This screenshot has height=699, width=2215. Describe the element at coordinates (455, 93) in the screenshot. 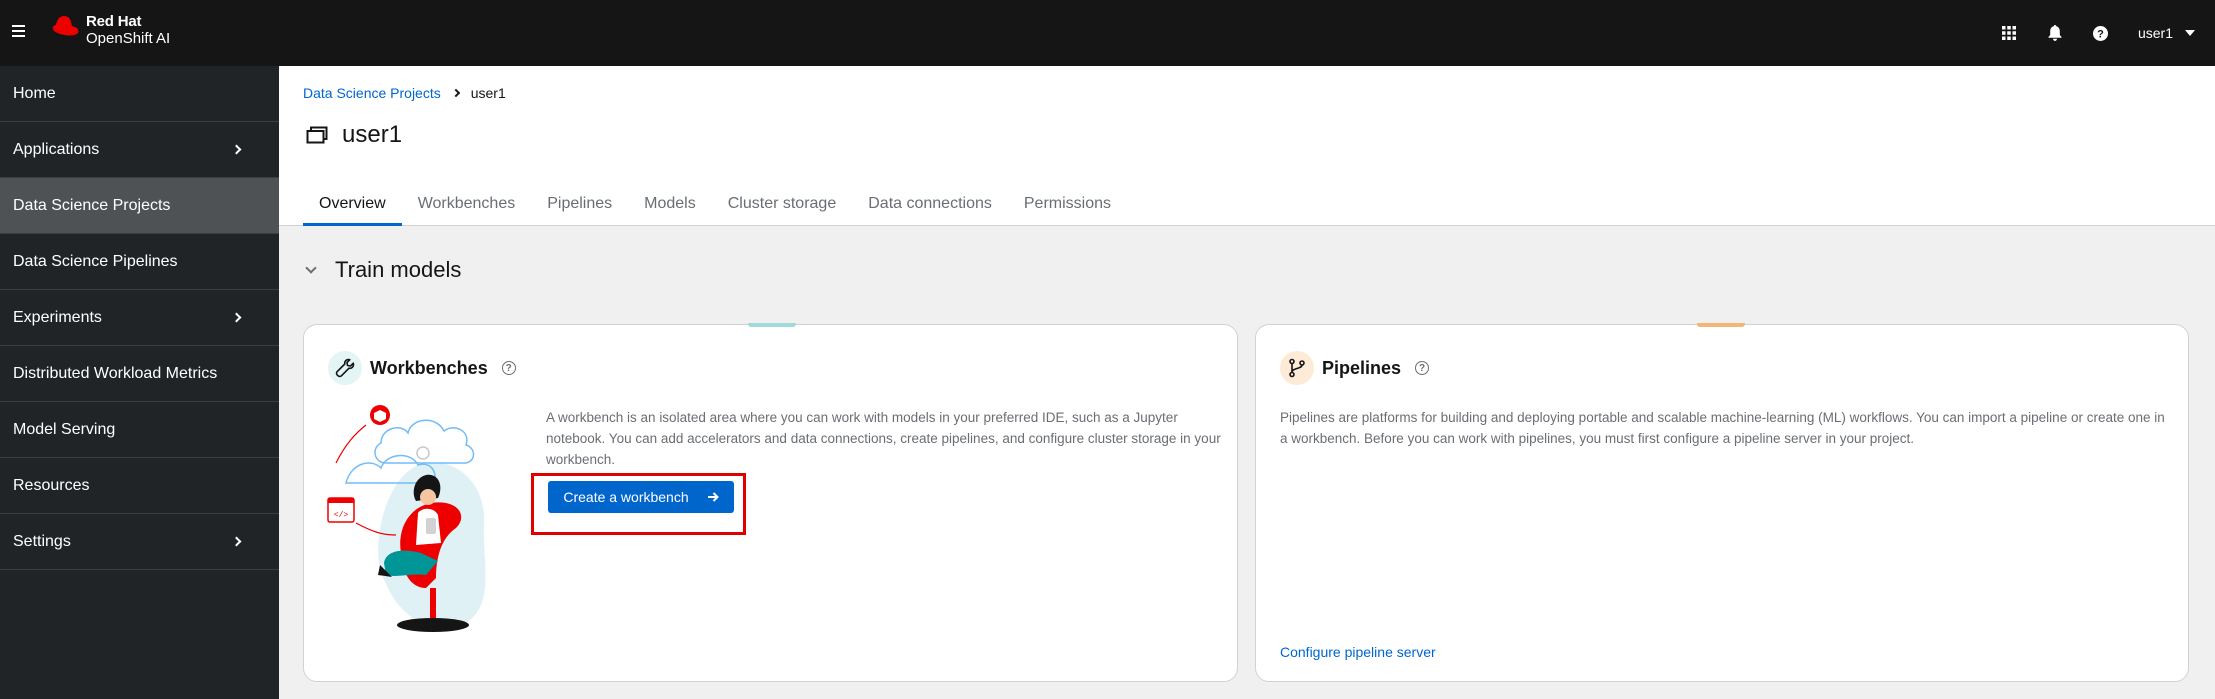

I see `breadcrumb-separator-icon` at that location.